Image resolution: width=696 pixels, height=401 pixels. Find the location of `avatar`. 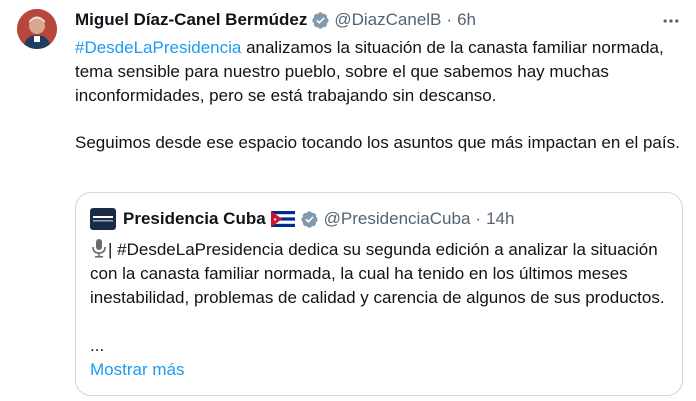

avatar is located at coordinates (37, 29).